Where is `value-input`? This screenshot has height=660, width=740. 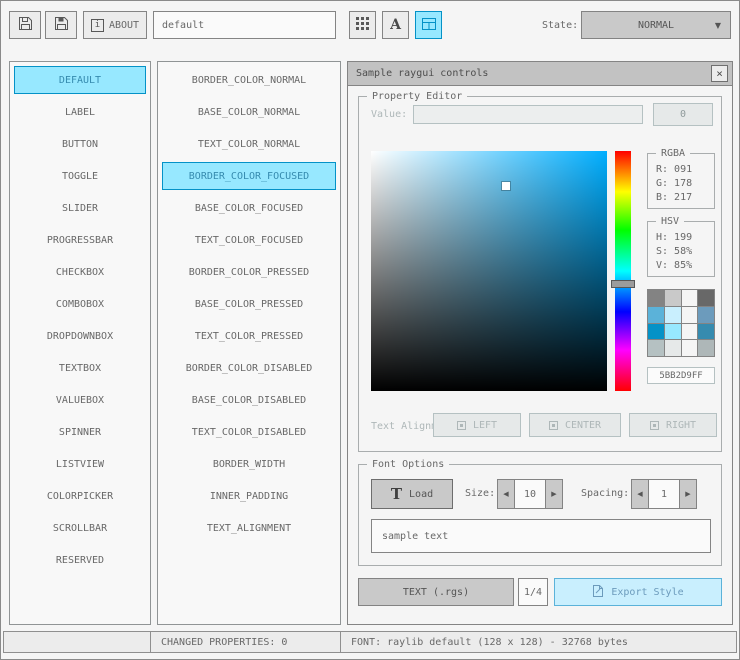
value-input is located at coordinates (528, 114).